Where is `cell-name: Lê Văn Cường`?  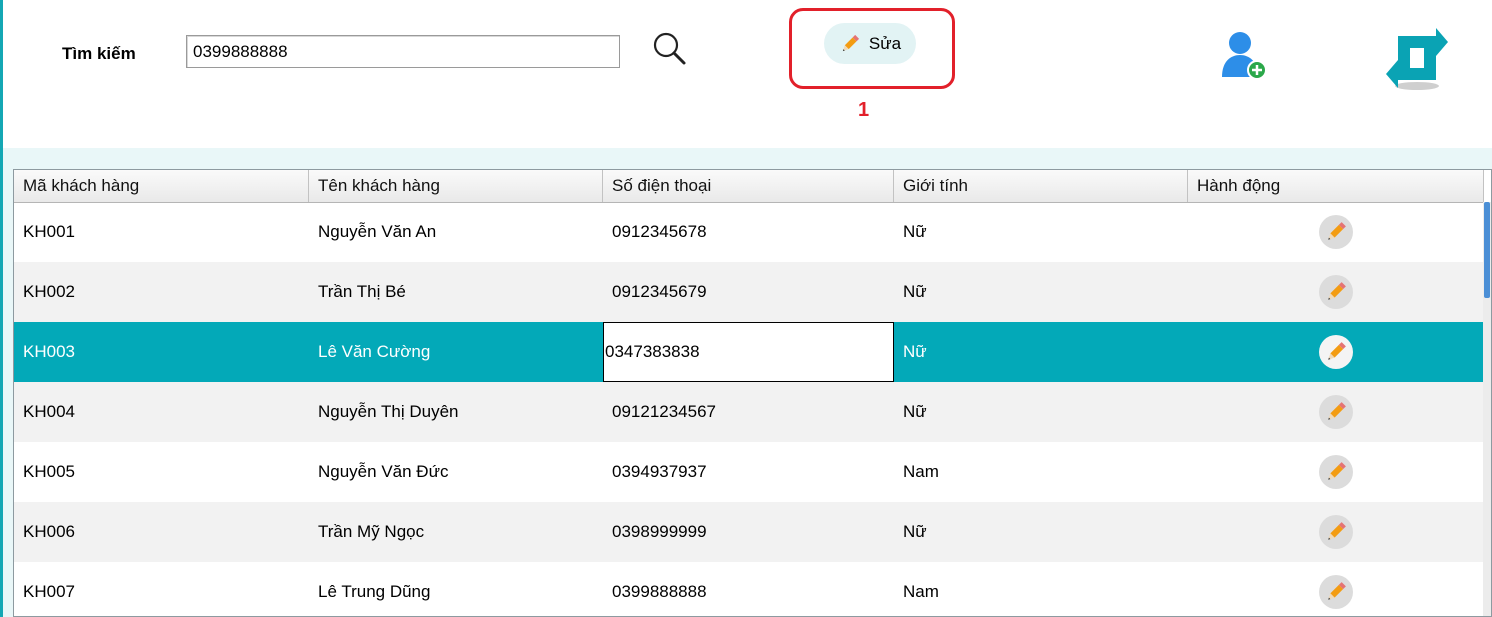
cell-name: Lê Văn Cường is located at coordinates (456, 352).